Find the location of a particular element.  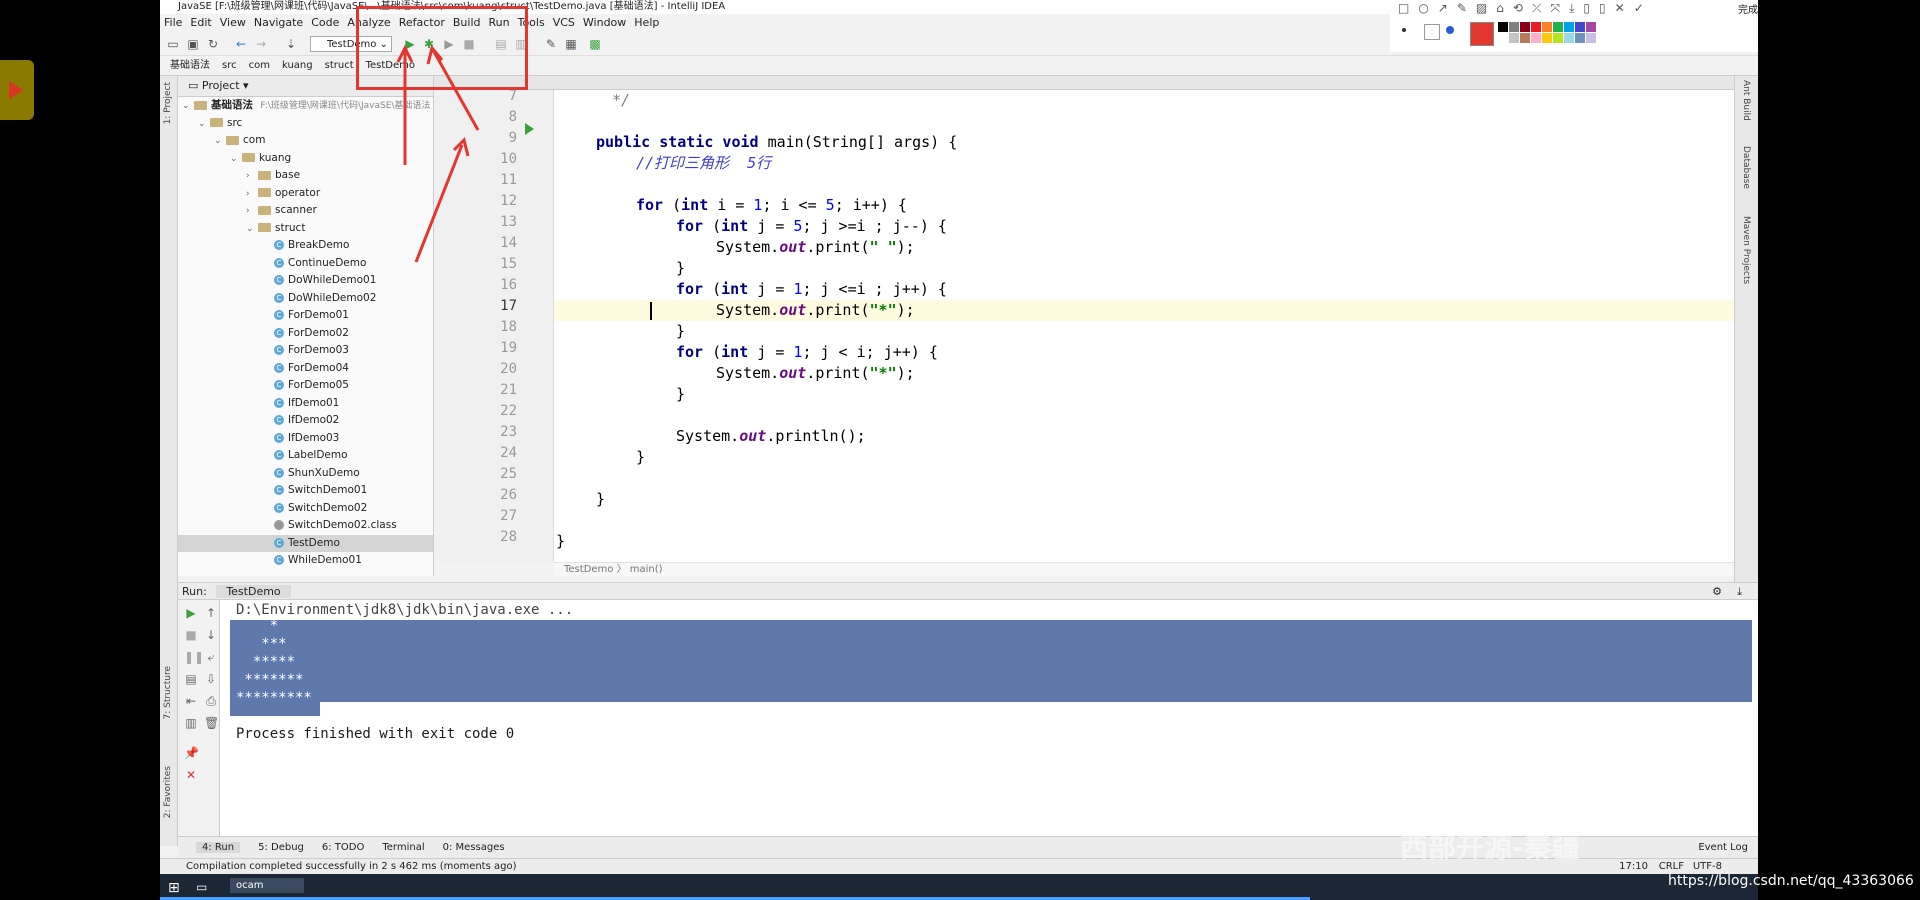

tree-node: C LabelDemo is located at coordinates (305, 456).